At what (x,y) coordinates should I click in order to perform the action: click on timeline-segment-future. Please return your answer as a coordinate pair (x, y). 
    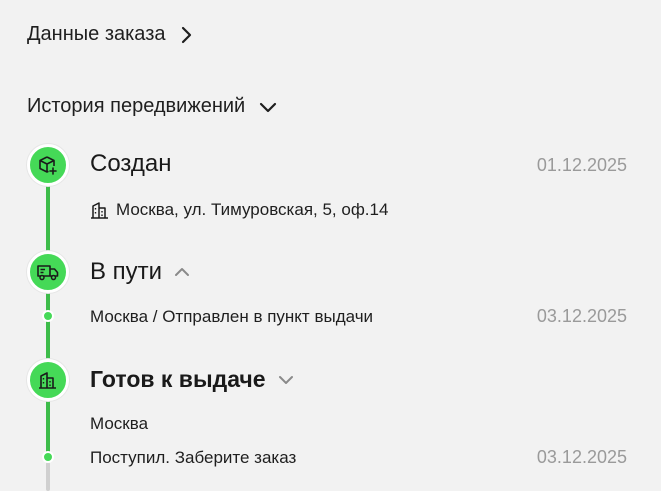
    Looking at the image, I should click on (48, 476).